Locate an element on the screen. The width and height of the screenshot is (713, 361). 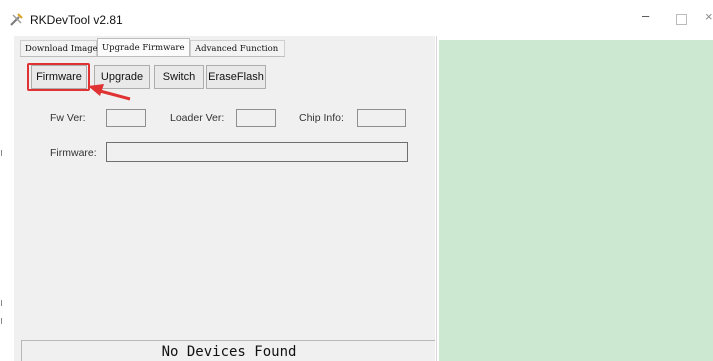
left-edge-marks is located at coordinates (2, 240).